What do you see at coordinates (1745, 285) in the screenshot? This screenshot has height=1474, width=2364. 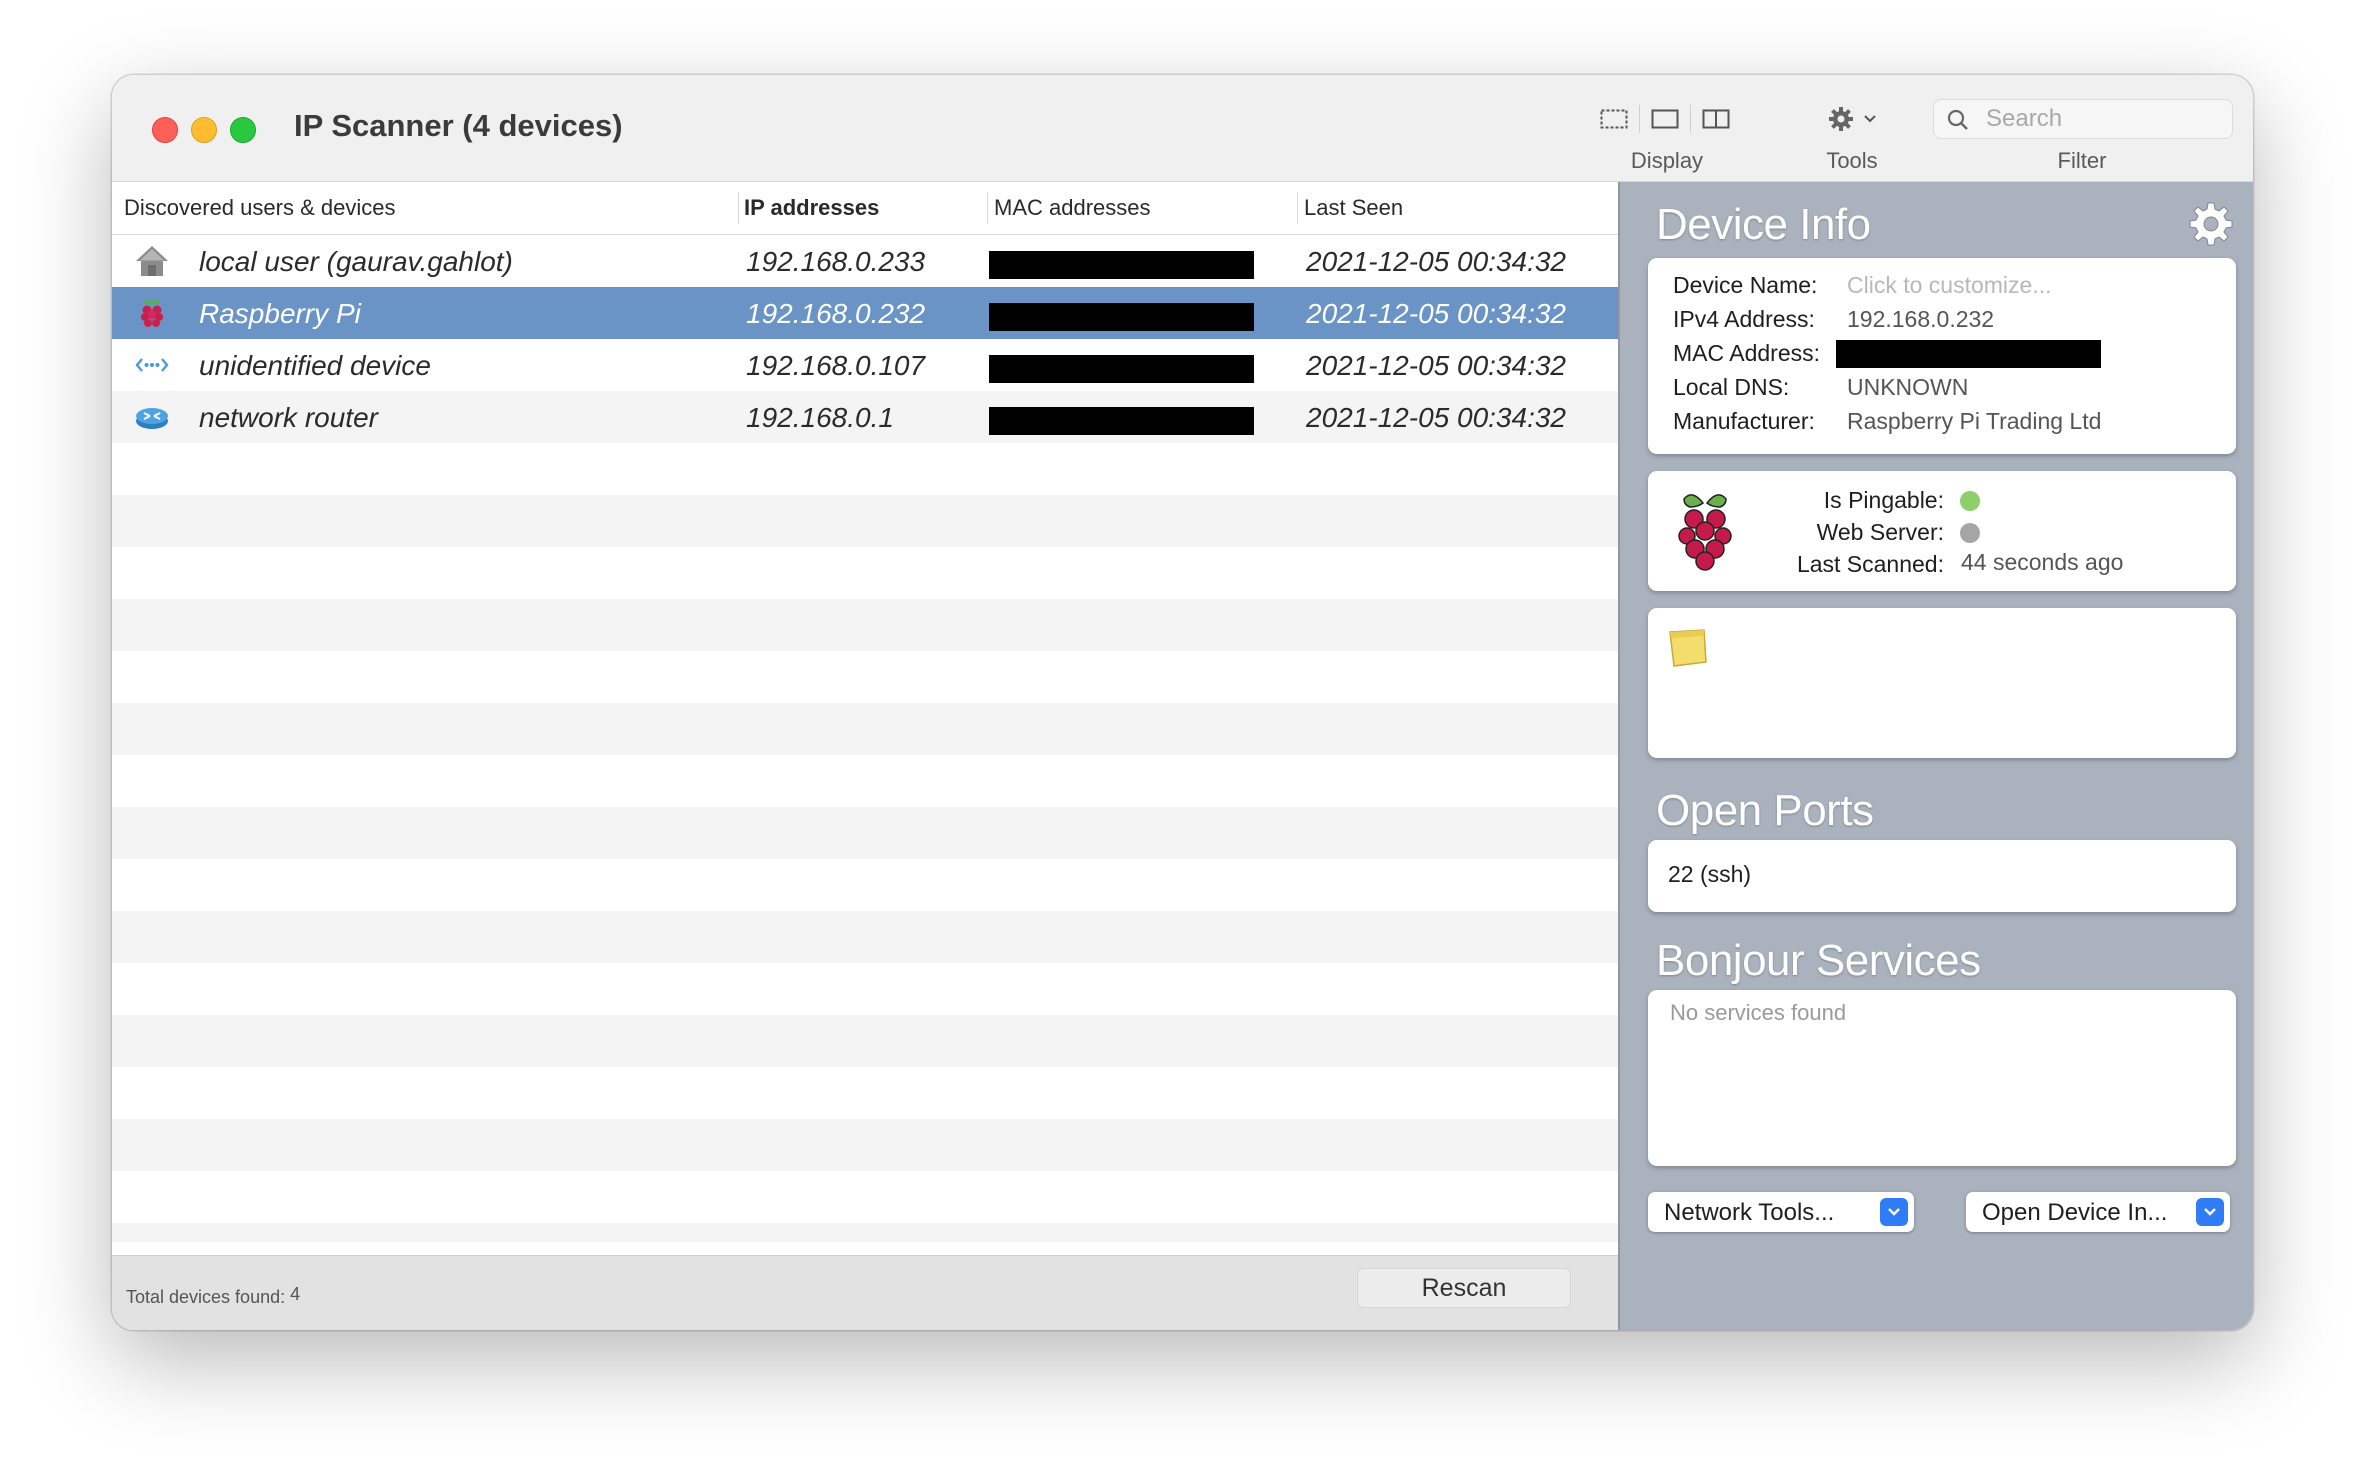 I see `device-name-label: Device Name:` at bounding box center [1745, 285].